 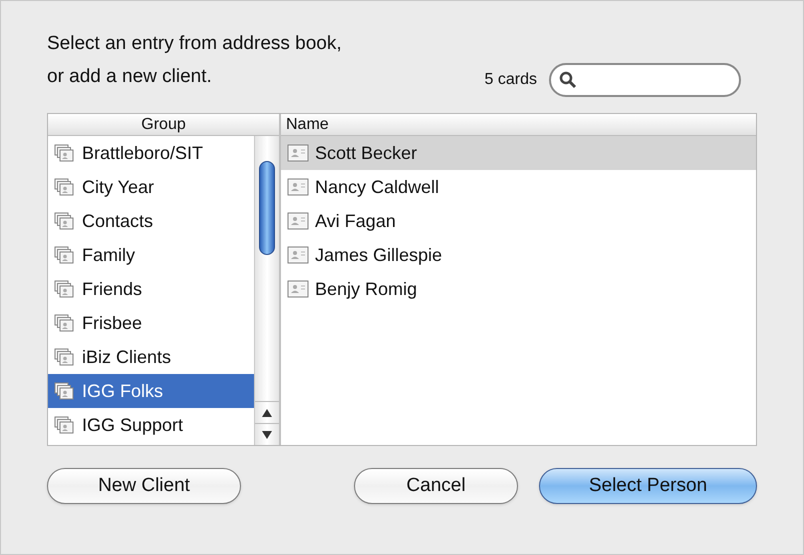 I want to click on group-row: iBiz Clients, so click(x=151, y=357).